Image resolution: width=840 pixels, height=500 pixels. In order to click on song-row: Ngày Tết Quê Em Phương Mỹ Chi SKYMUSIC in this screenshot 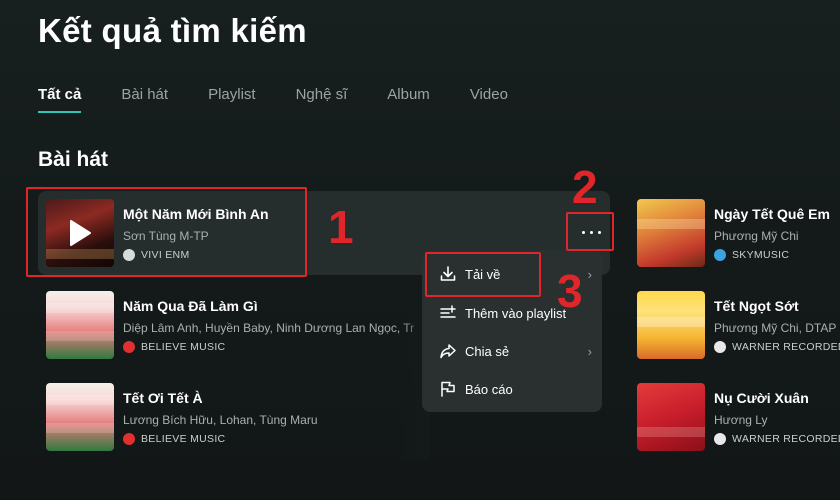, I will do `click(734, 233)`.